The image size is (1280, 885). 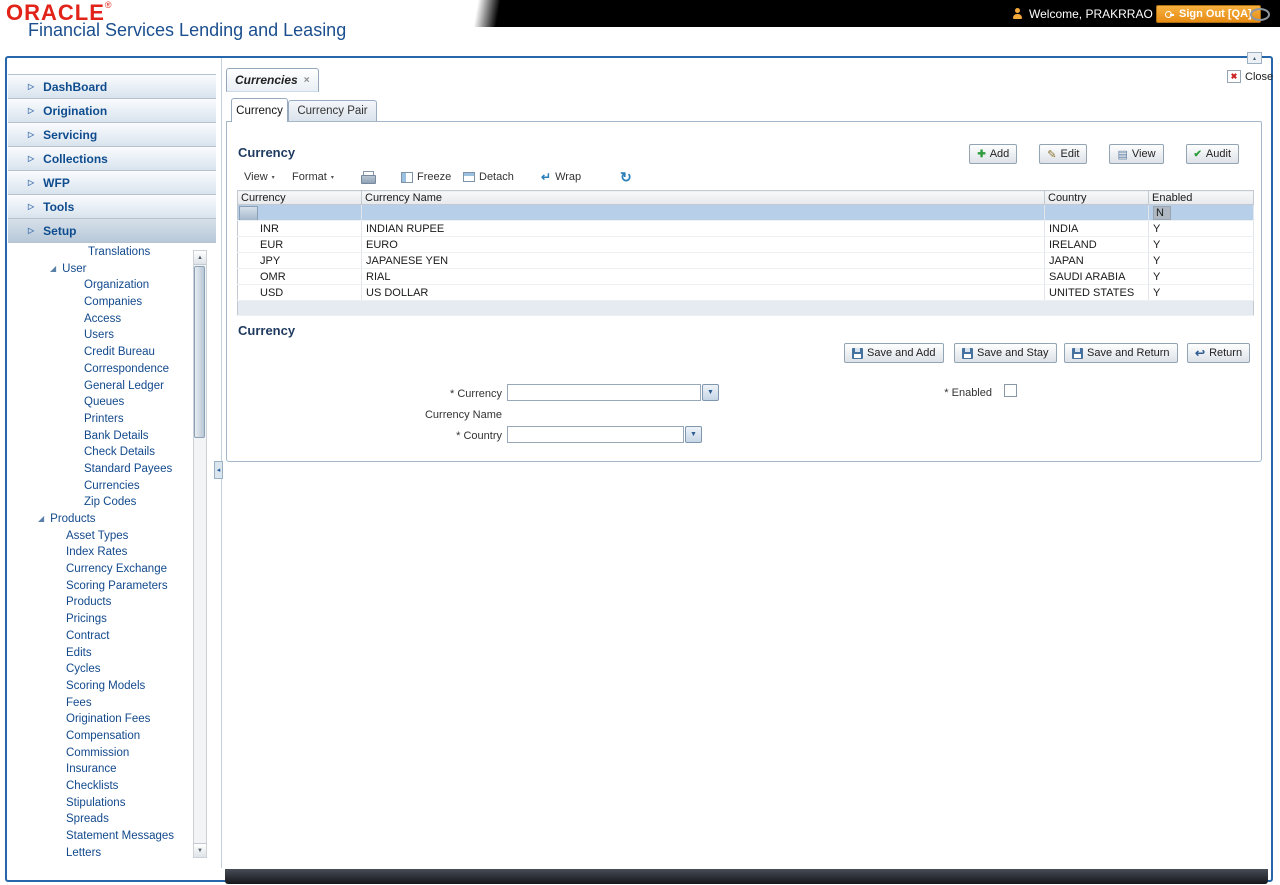 I want to click on tree-item-statement-messages: Statement Messages, so click(x=100, y=836).